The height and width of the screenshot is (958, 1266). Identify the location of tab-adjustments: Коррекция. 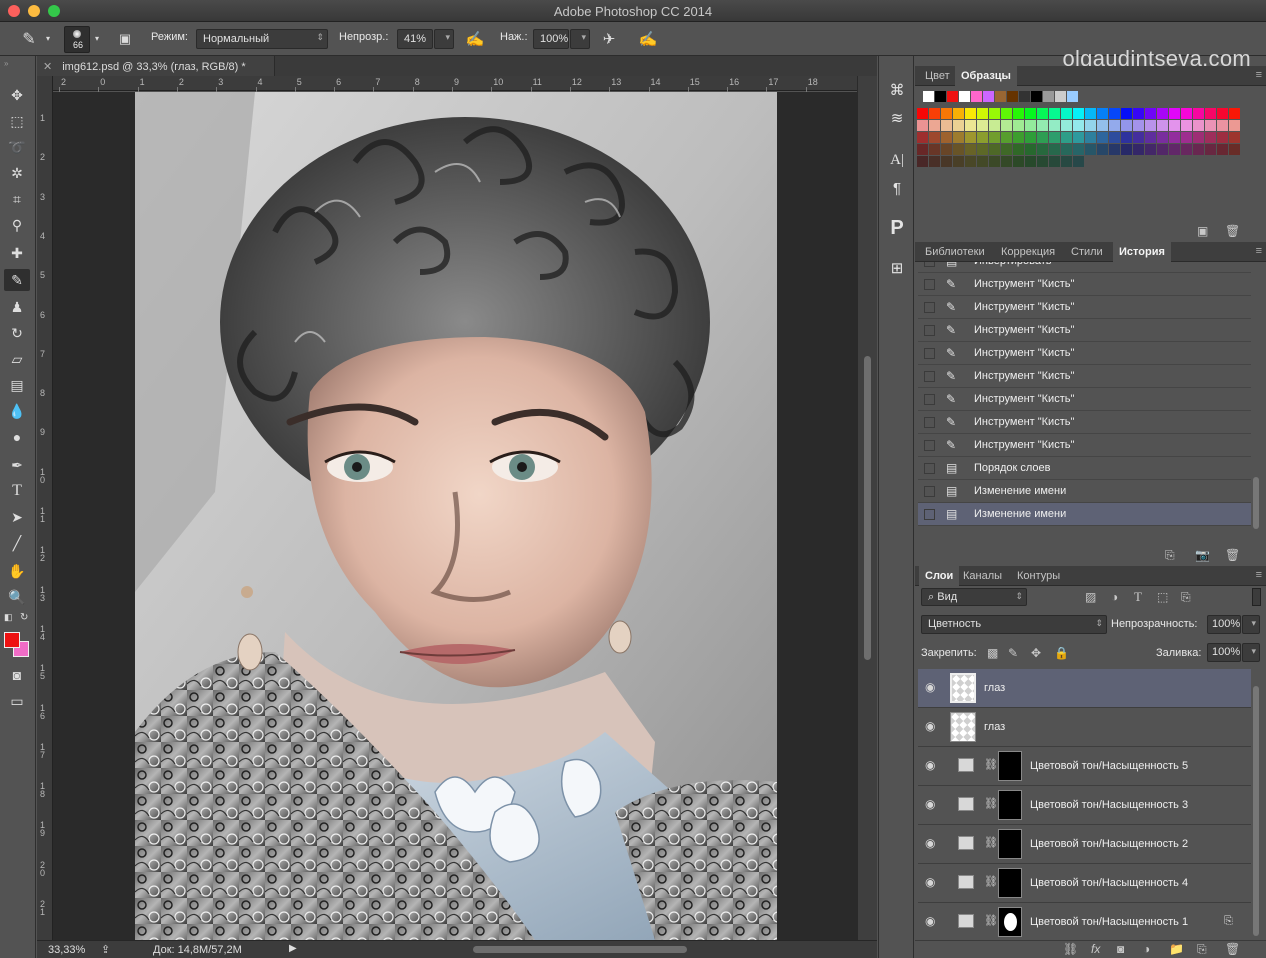
(1028, 252).